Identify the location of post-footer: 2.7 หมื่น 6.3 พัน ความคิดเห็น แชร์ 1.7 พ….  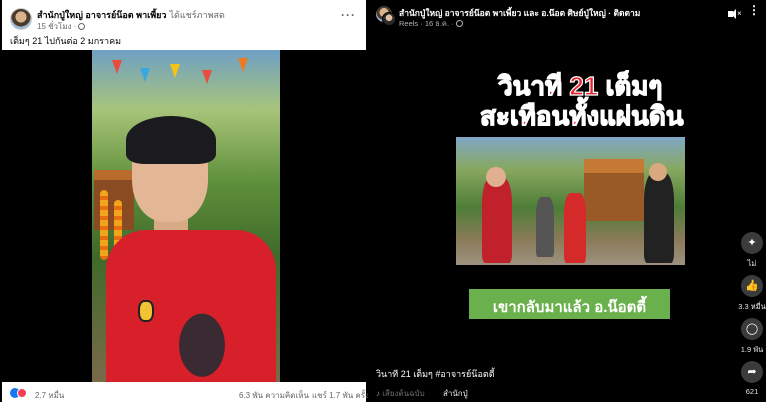
(185, 393).